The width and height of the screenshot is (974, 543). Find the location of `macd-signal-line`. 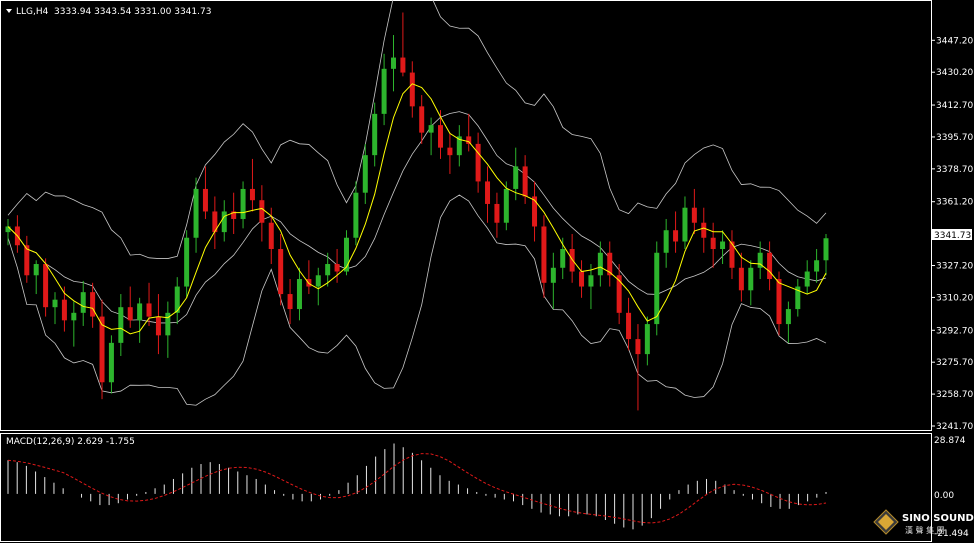

macd-signal-line is located at coordinates (417, 488).